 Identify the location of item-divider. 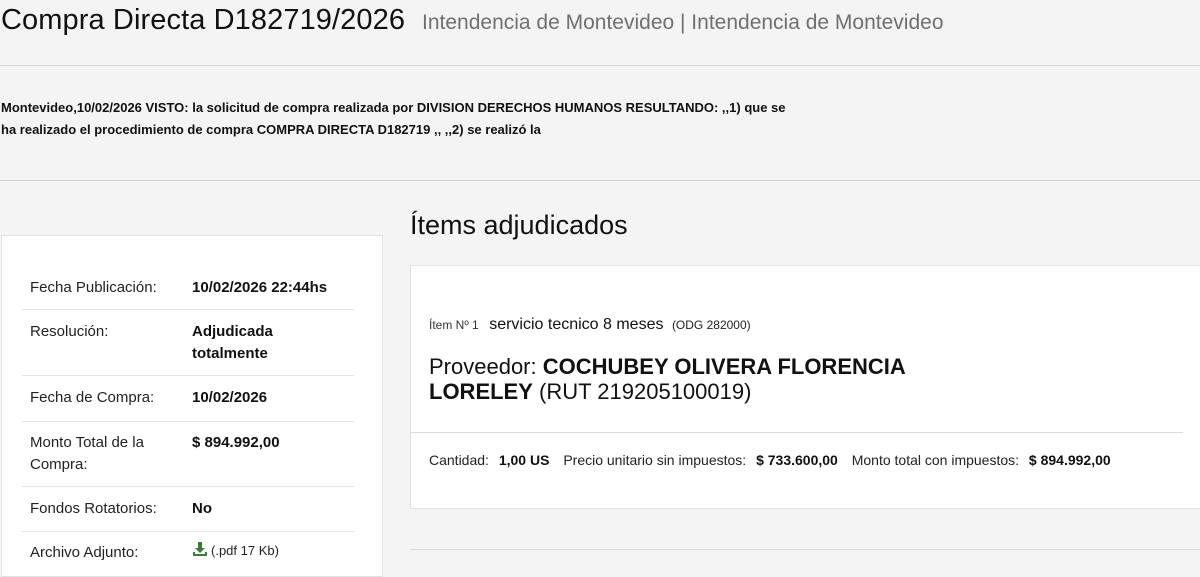
(797, 432).